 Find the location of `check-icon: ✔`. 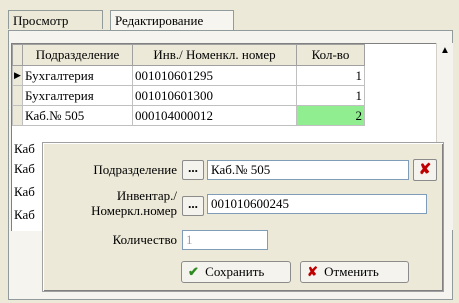

check-icon: ✔ is located at coordinates (193, 271).